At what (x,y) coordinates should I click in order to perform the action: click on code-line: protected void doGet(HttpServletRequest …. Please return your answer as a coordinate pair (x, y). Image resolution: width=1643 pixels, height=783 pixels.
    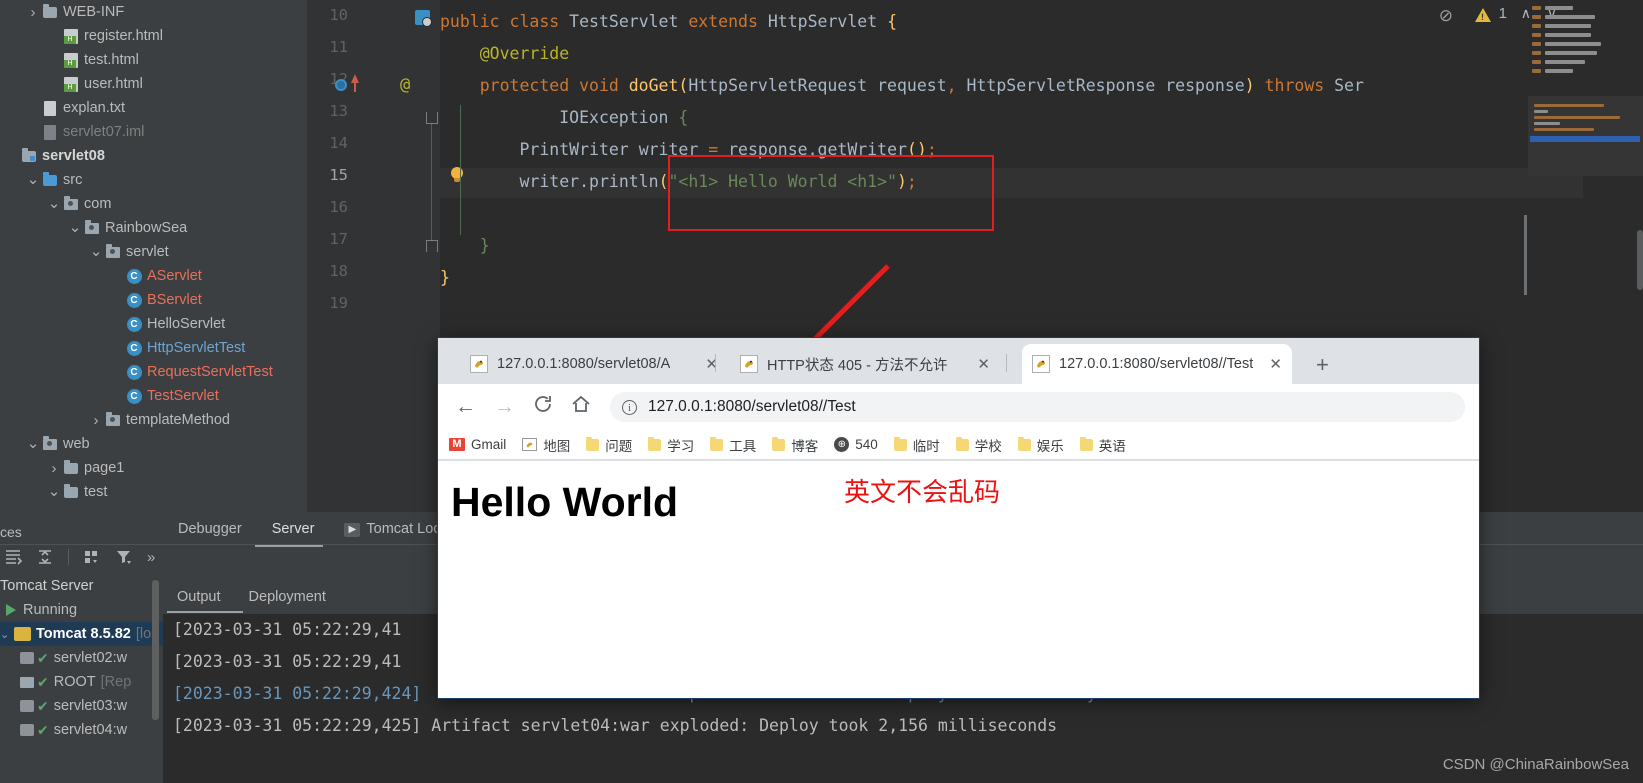
    Looking at the image, I should click on (902, 86).